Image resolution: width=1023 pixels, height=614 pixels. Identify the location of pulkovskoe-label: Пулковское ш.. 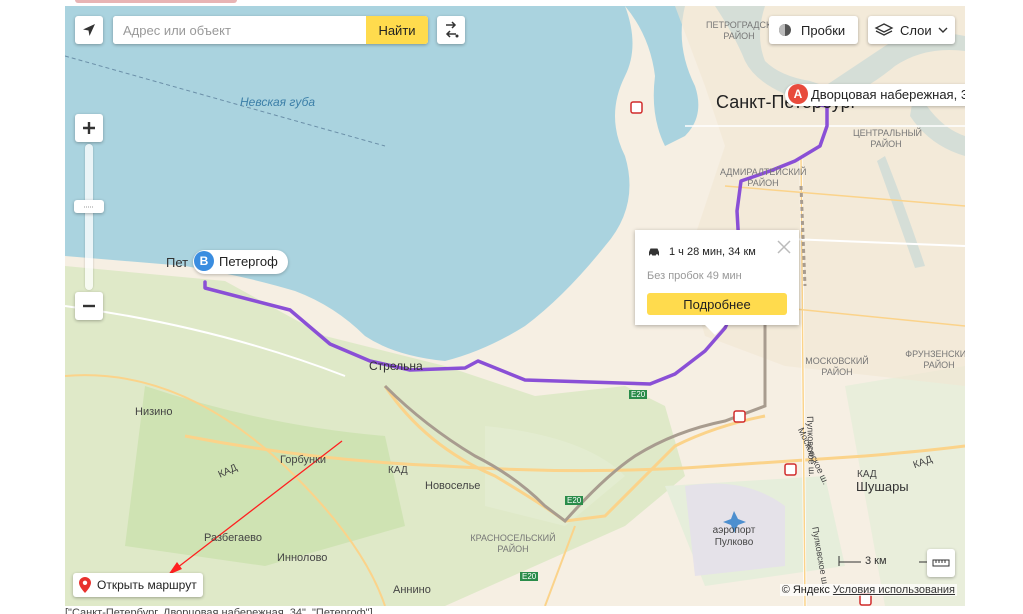
(811, 446).